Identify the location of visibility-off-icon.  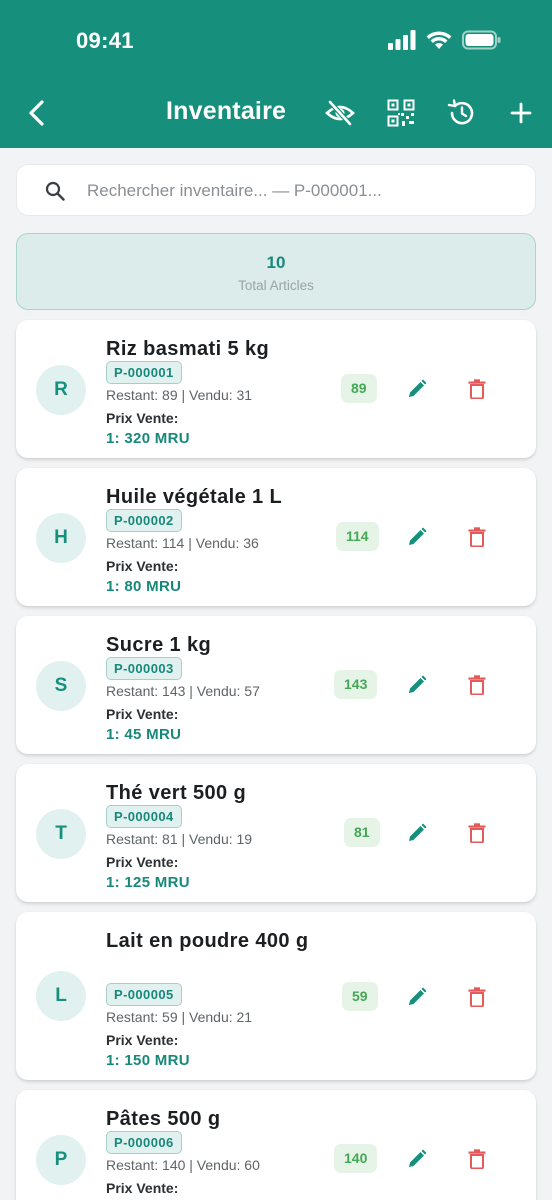
(340, 113).